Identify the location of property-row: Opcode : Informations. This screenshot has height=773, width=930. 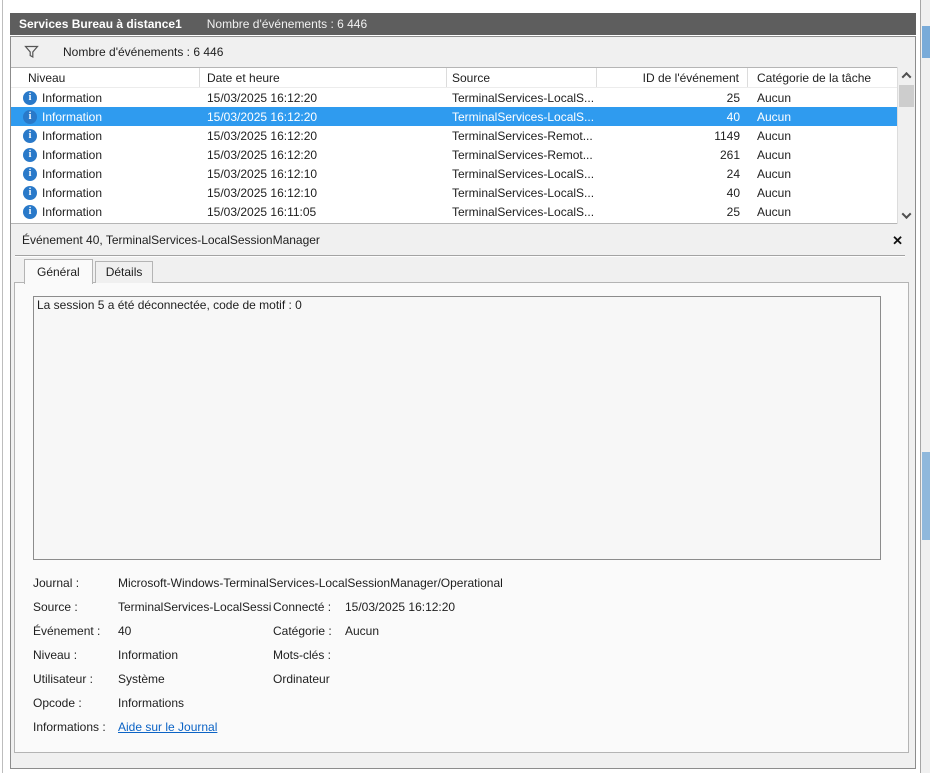
(109, 703).